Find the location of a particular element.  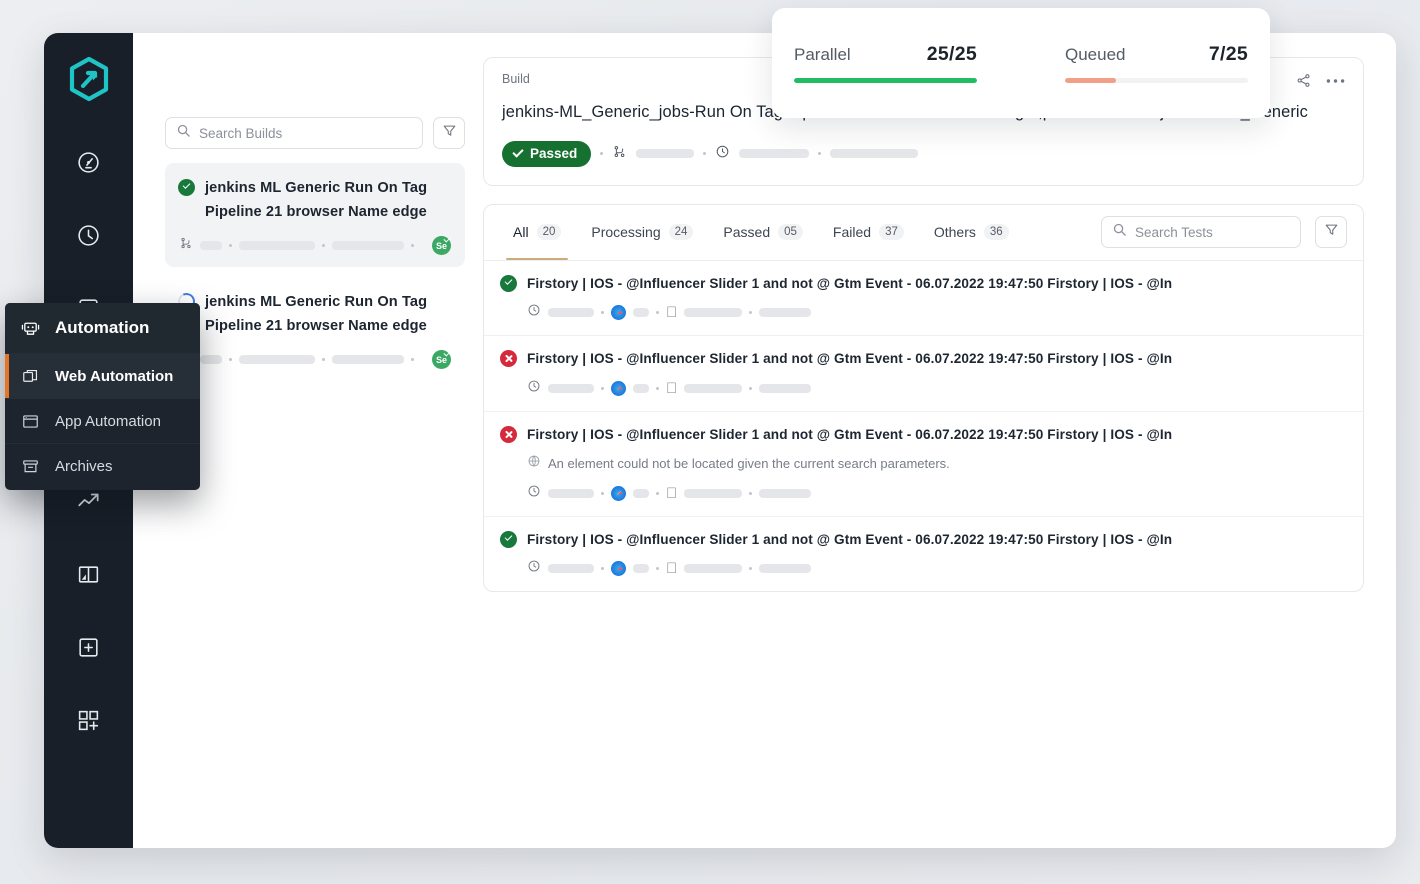

flyout-item-app-automation-label: App Automation is located at coordinates (108, 421).